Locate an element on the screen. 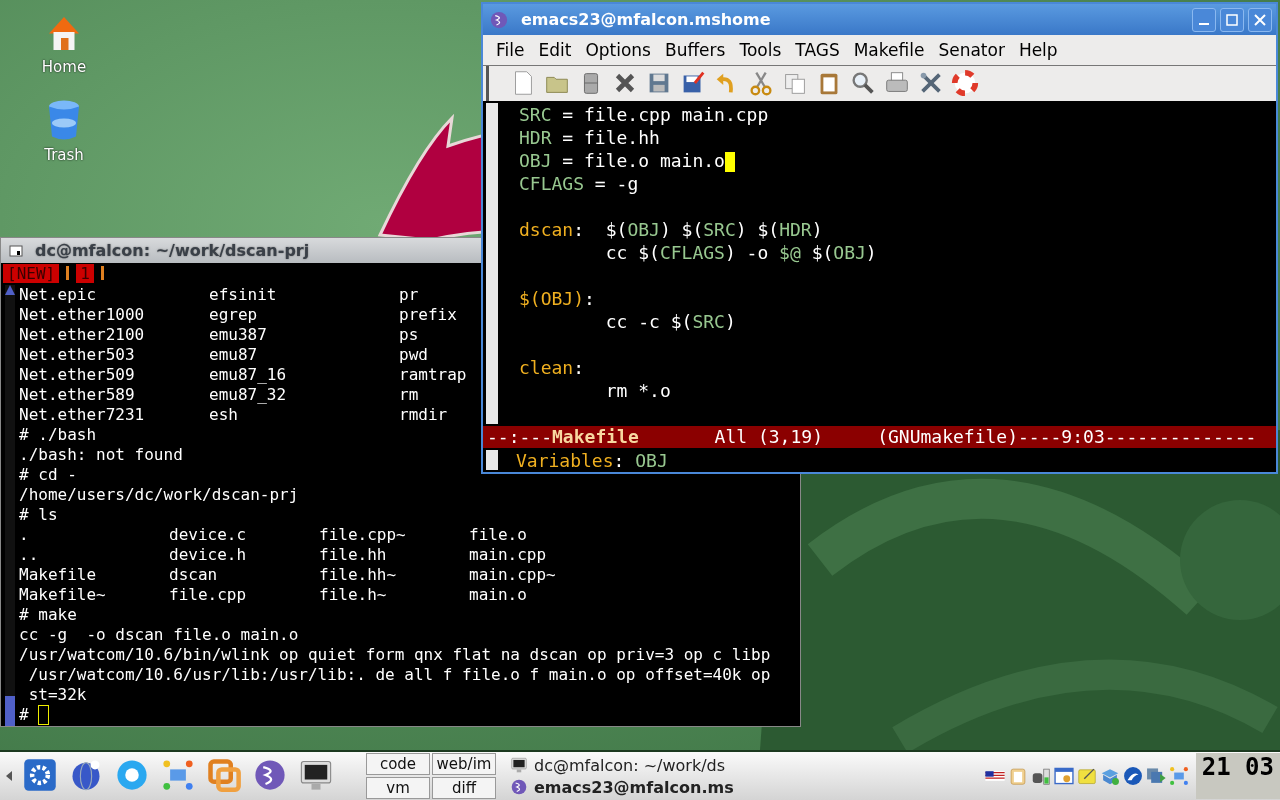 Image resolution: width=1280 pixels, height=800 pixels. calendar-icon is located at coordinates (1063, 776).